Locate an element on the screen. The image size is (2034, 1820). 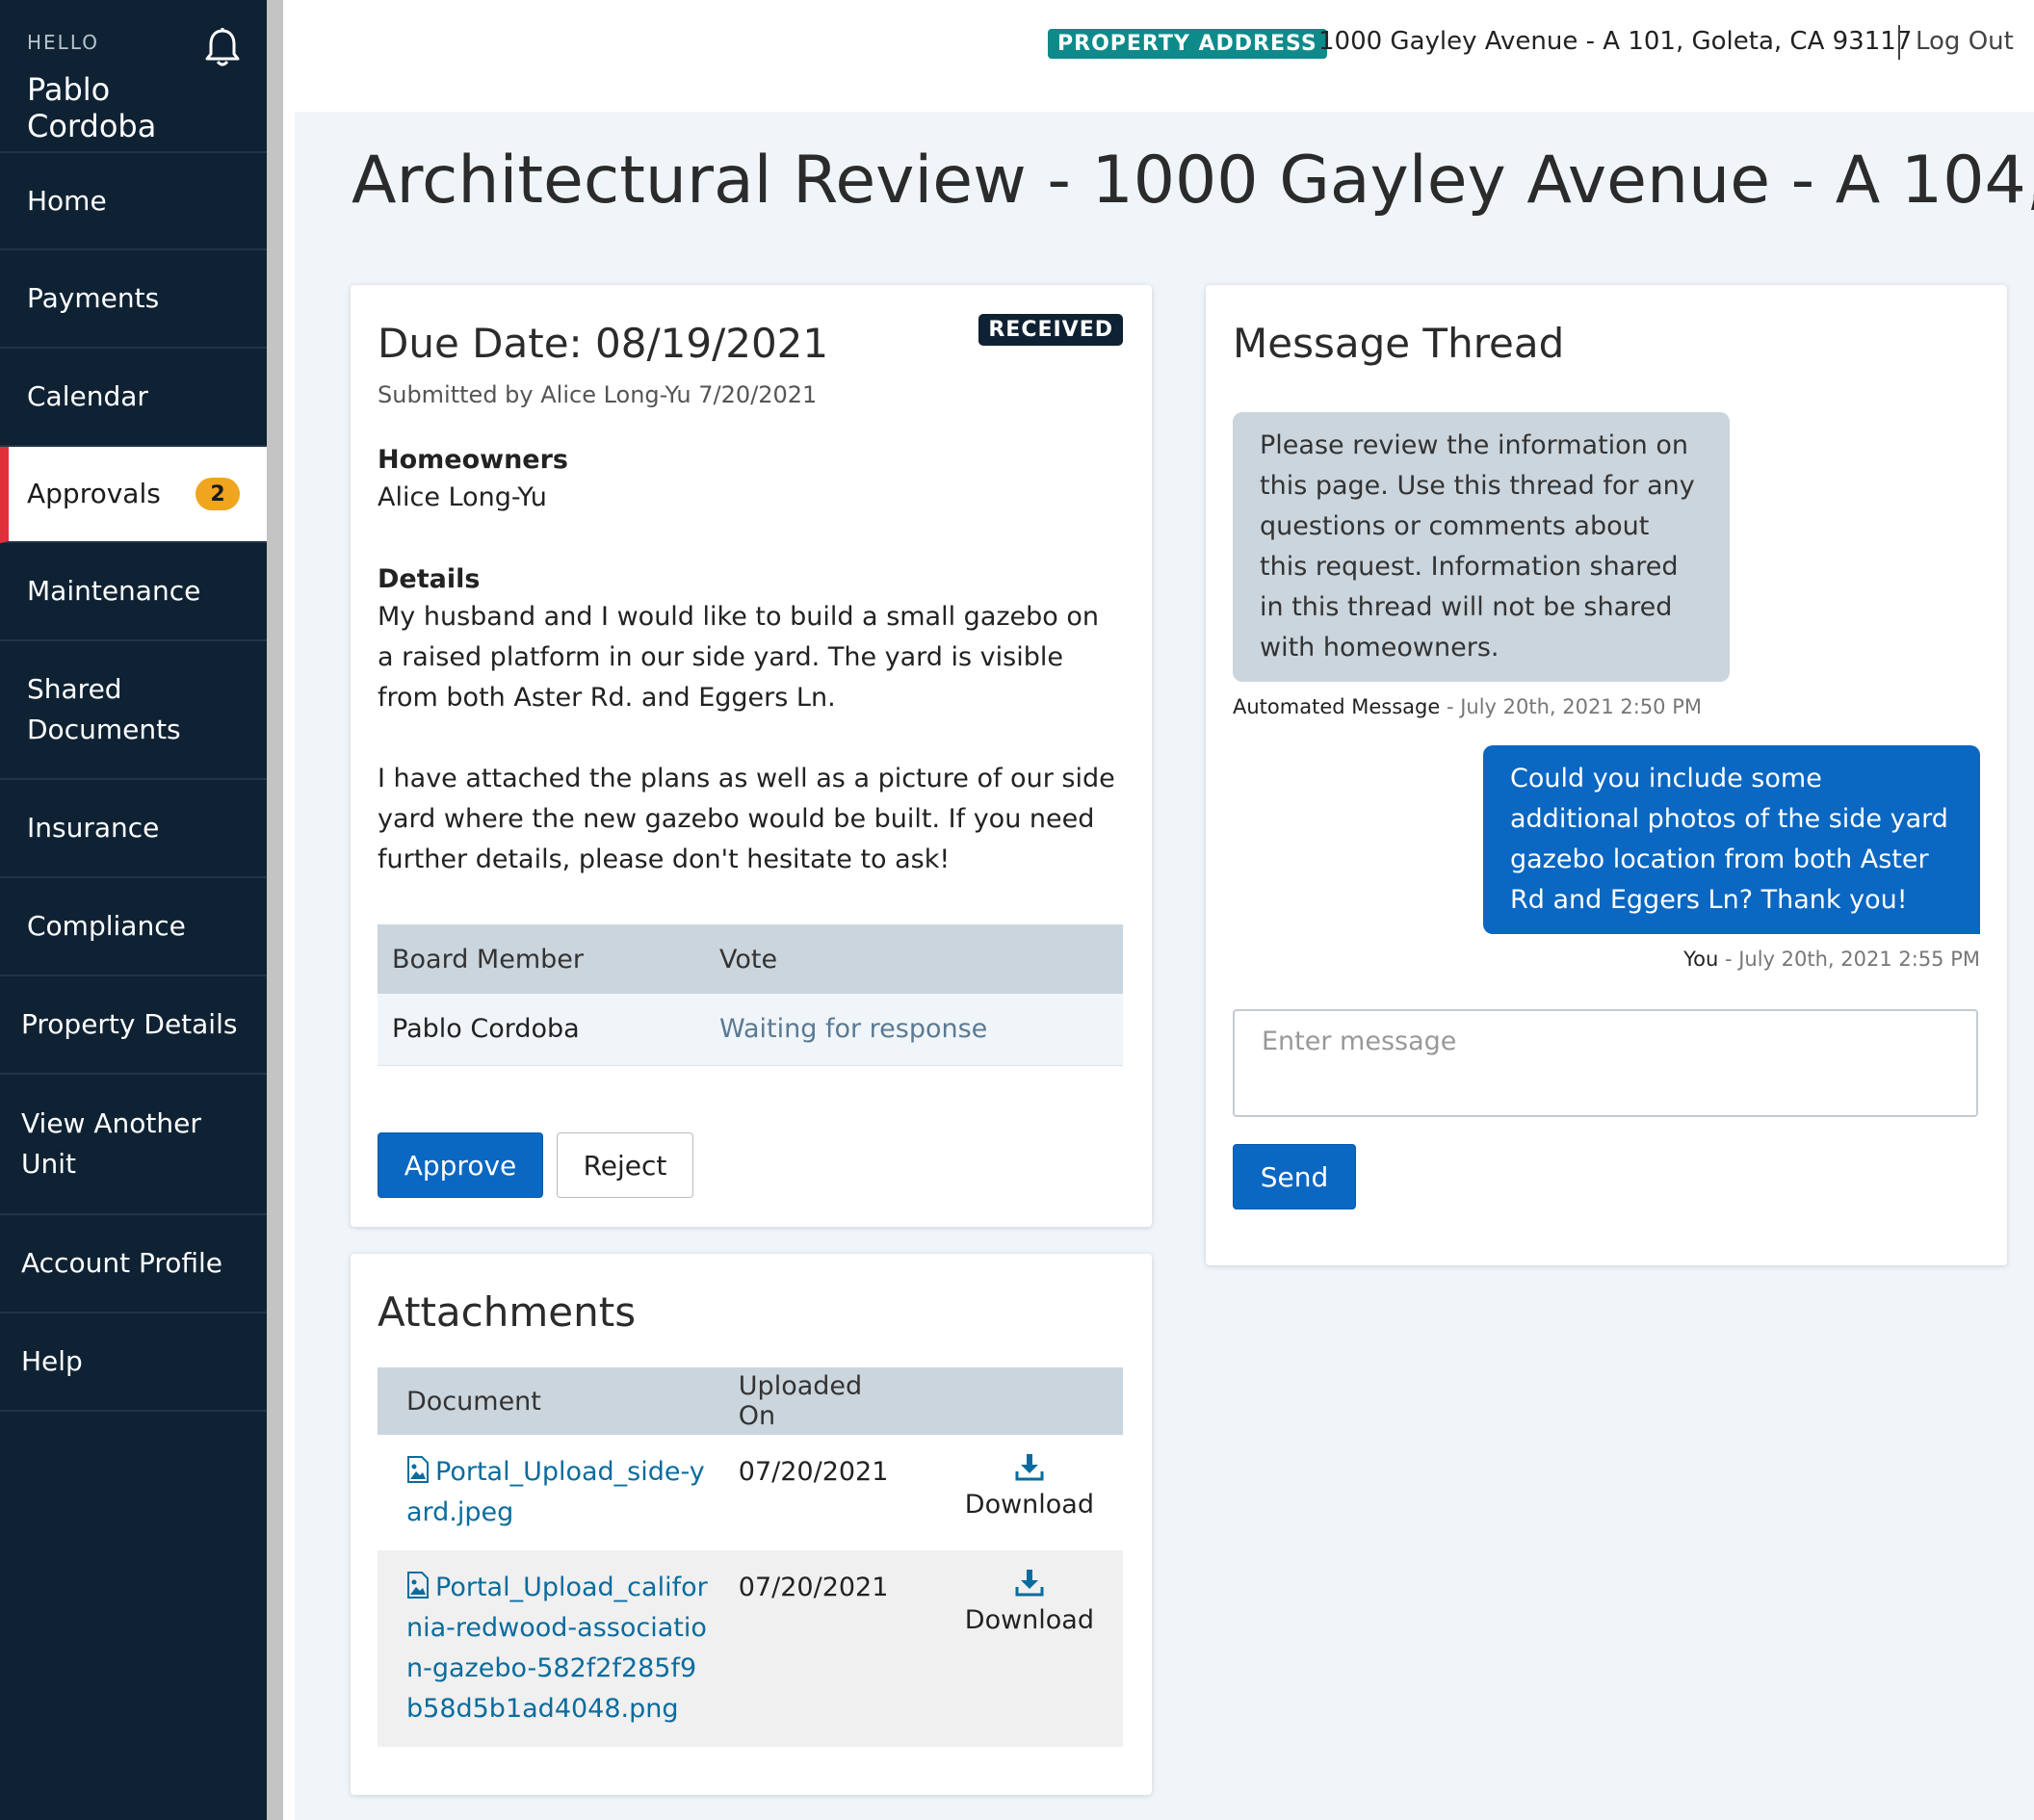
table-header-row: Board Member Vote is located at coordinates (750, 959).